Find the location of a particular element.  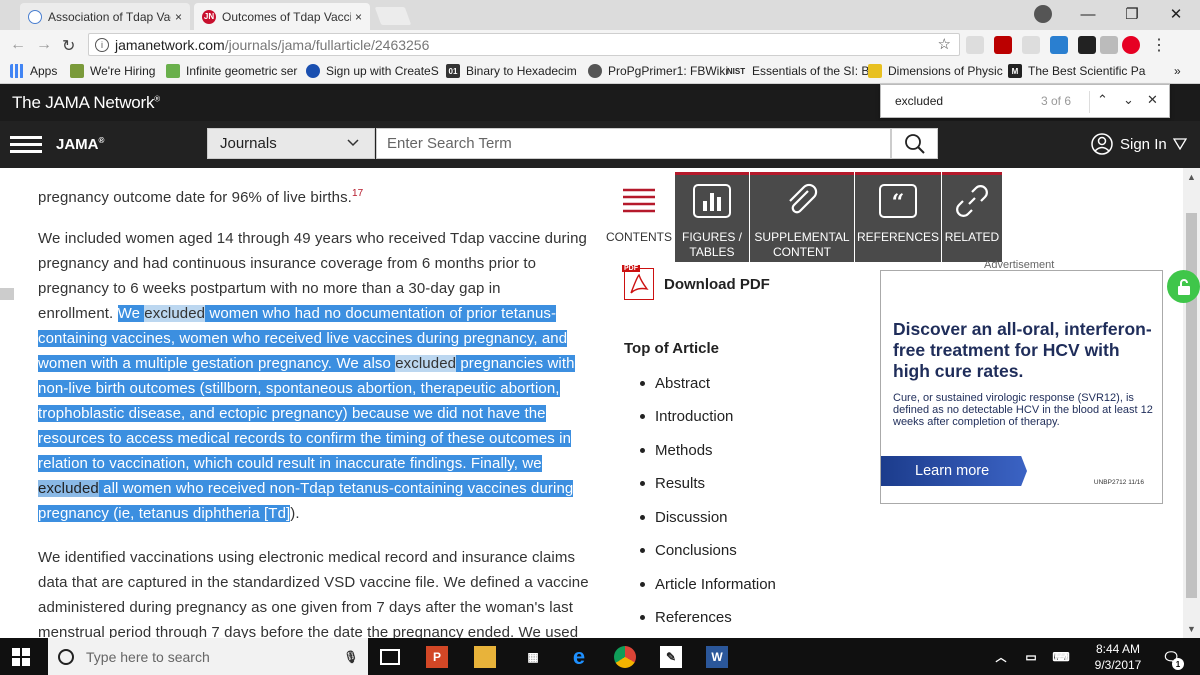

hamburger-menu-icon is located at coordinates (26, 137).